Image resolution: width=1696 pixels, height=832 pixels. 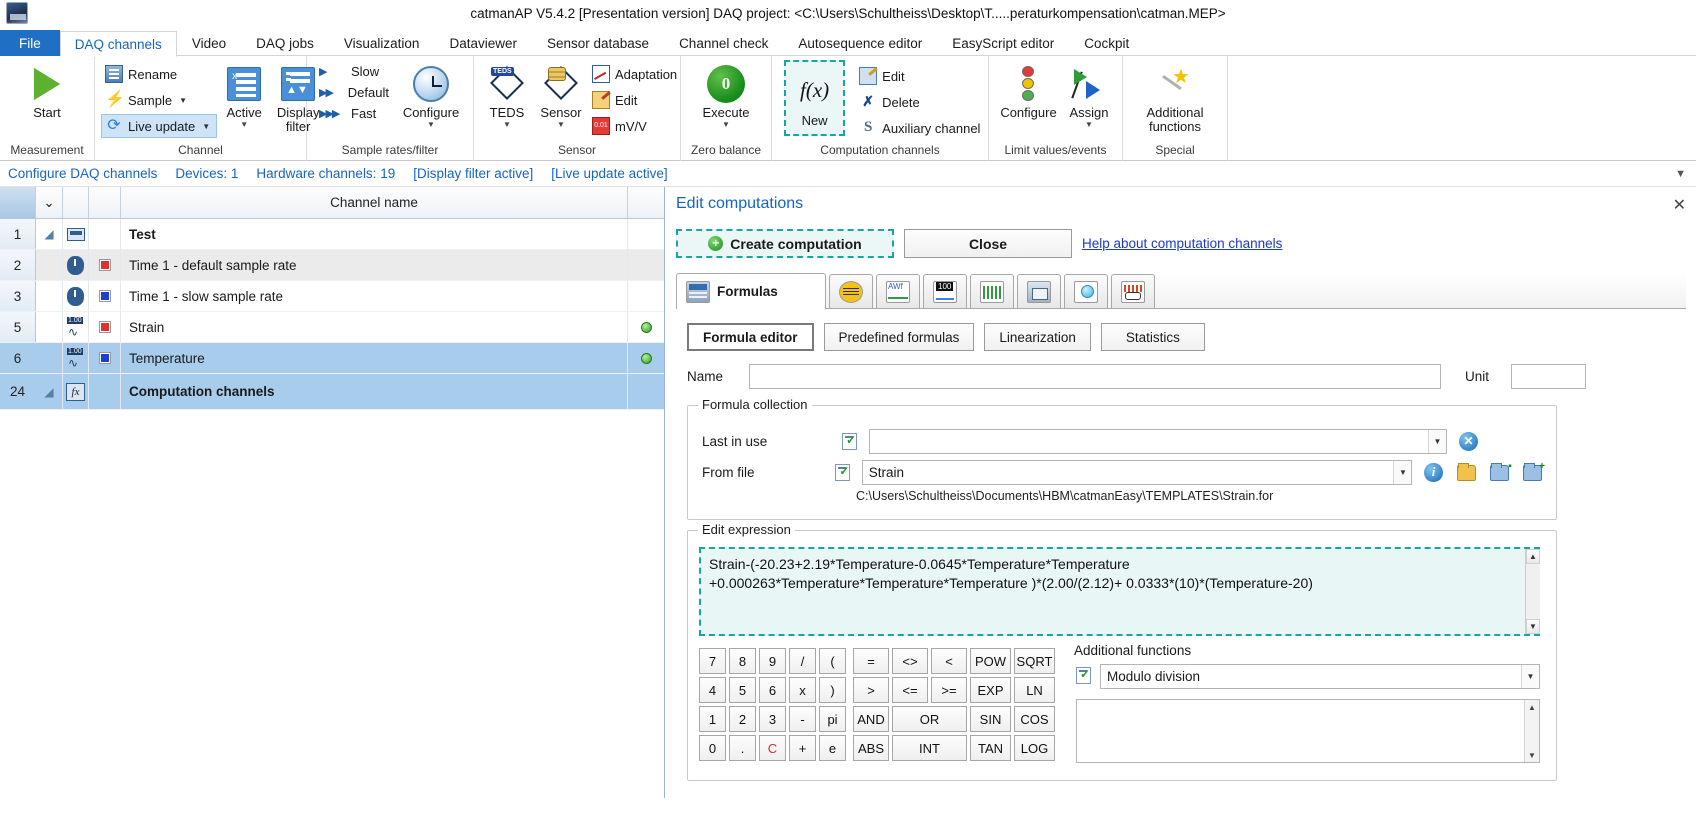 I want to click on sensor-button: Sensor ▼, so click(x=561, y=94).